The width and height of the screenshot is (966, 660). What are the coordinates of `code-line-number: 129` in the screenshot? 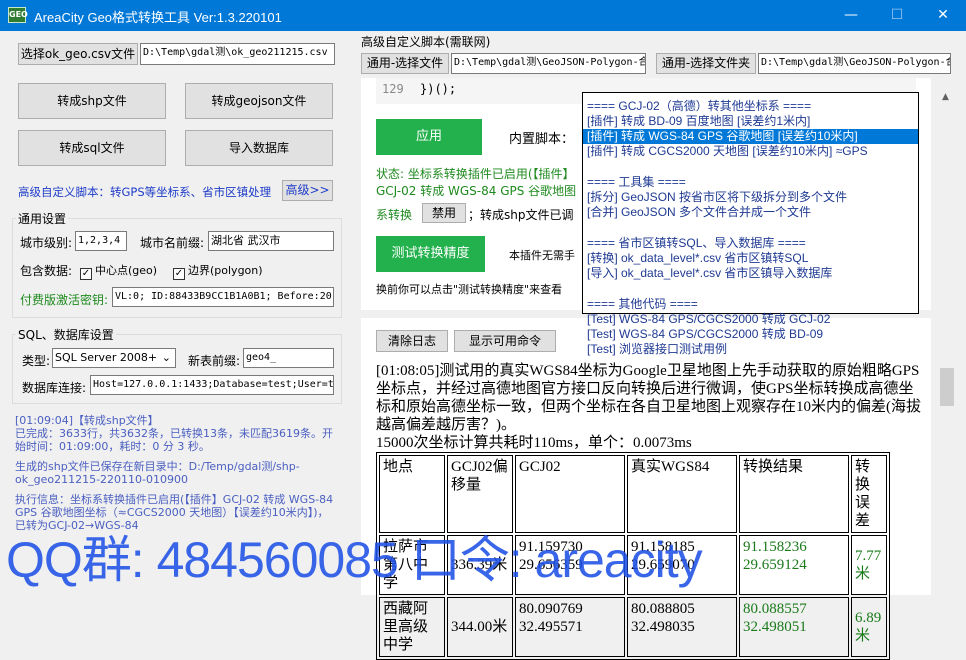 It's located at (393, 89).